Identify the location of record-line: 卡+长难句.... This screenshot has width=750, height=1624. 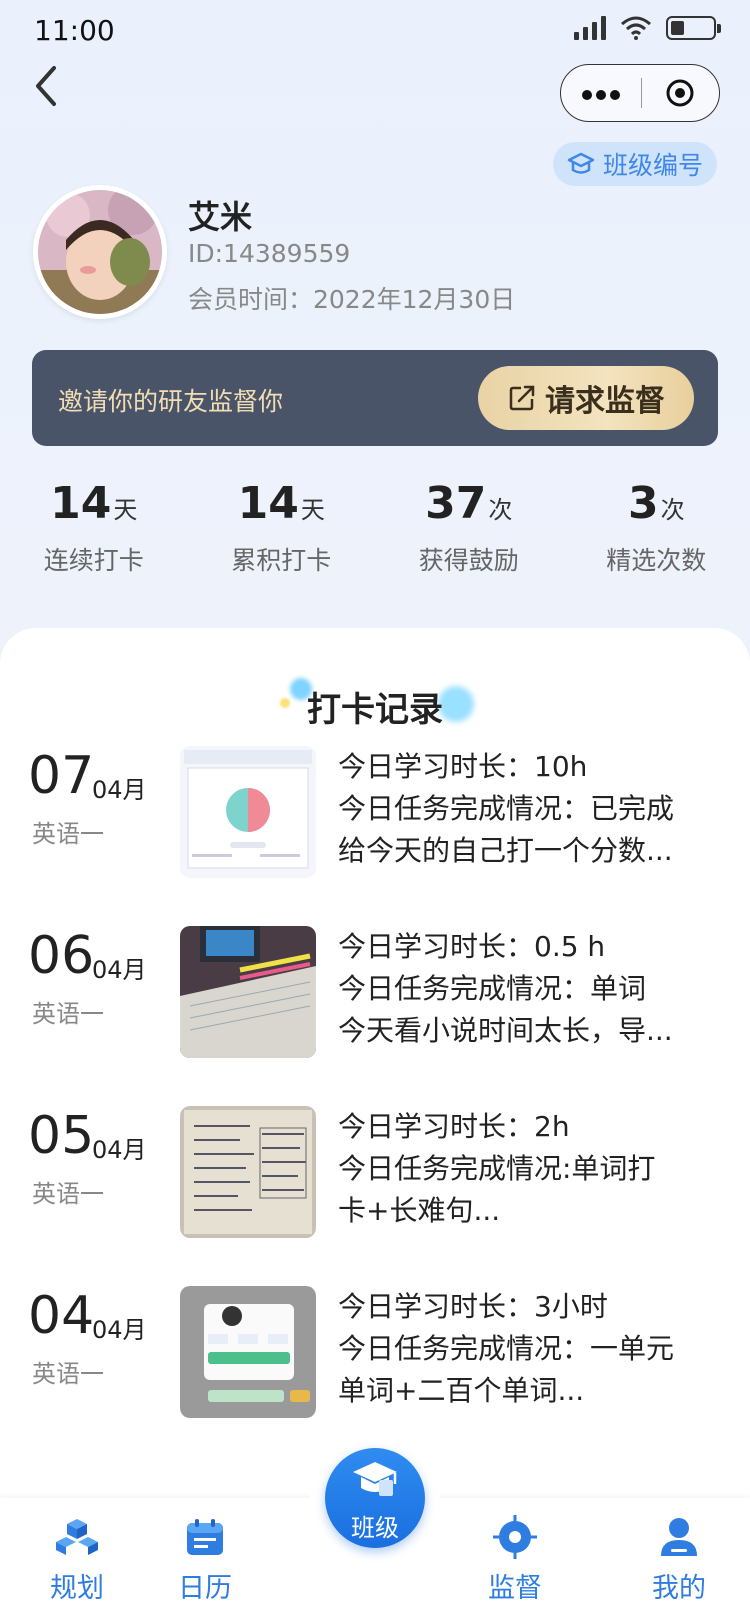
(419, 1210).